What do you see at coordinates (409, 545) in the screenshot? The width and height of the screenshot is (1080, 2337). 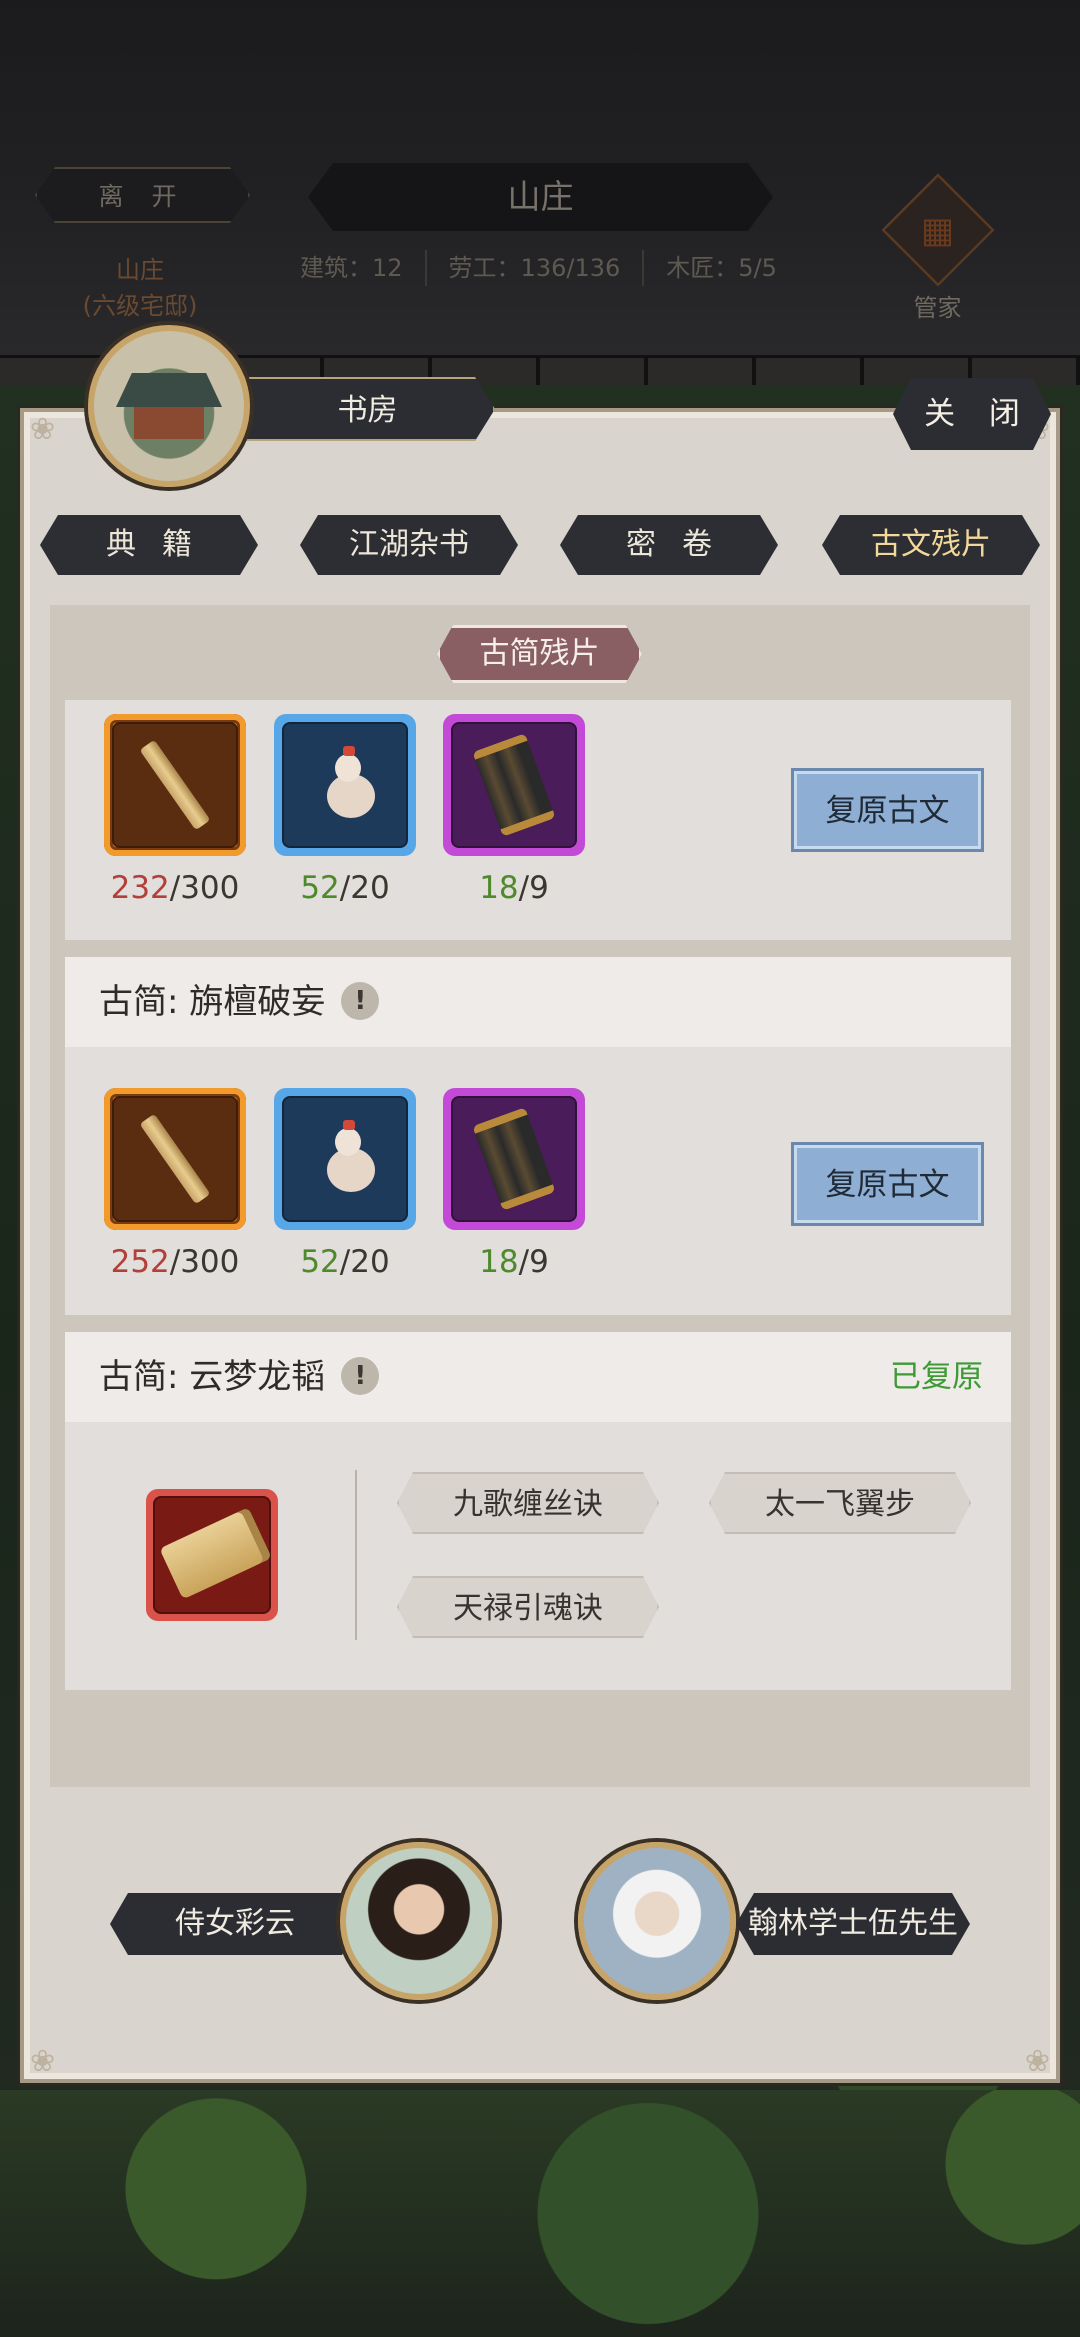 I see `tab-misc-books: 江湖杂书` at bounding box center [409, 545].